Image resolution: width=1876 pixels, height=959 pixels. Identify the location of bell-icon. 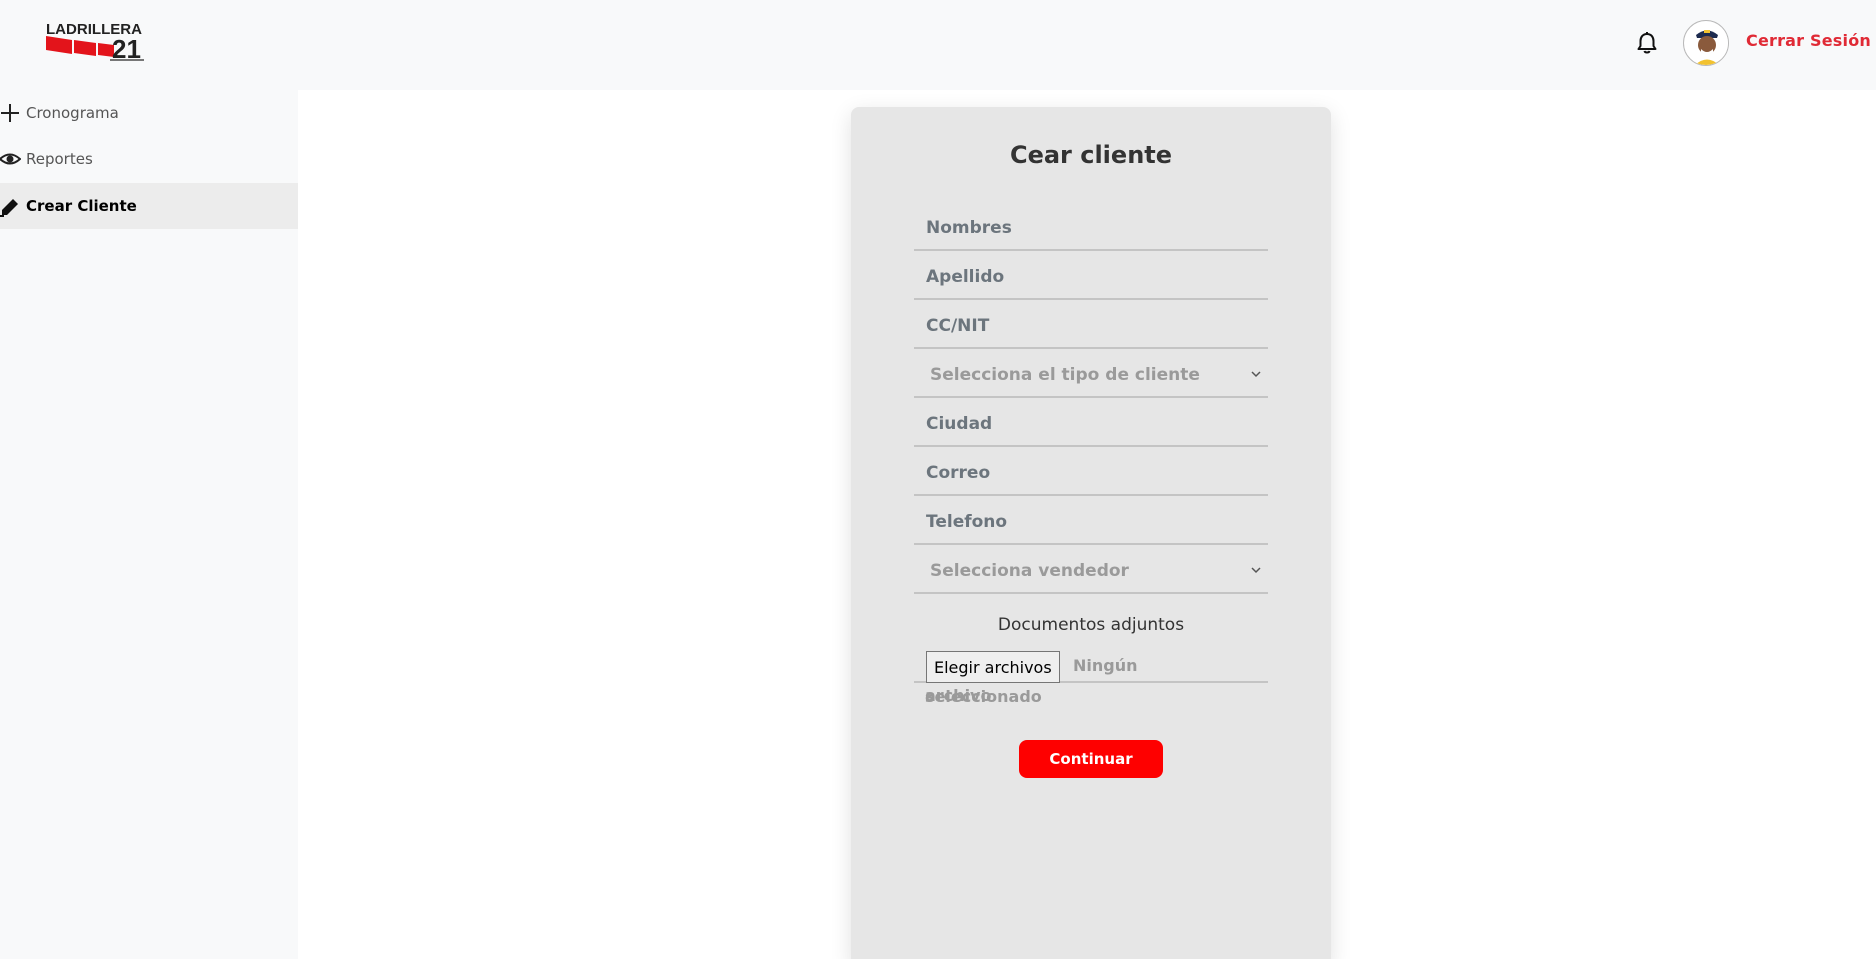
(1647, 43).